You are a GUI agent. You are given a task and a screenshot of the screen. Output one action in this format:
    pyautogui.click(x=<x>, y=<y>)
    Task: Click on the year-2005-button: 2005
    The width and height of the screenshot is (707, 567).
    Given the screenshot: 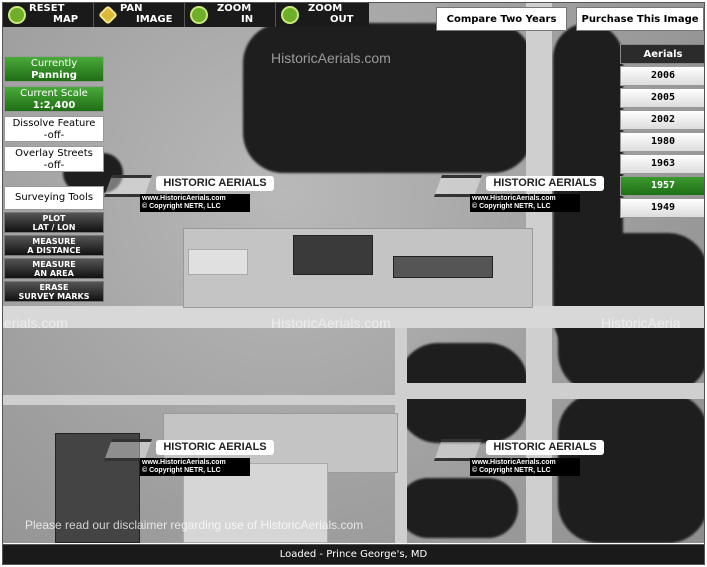 What is the action you would take?
    pyautogui.click(x=662, y=98)
    